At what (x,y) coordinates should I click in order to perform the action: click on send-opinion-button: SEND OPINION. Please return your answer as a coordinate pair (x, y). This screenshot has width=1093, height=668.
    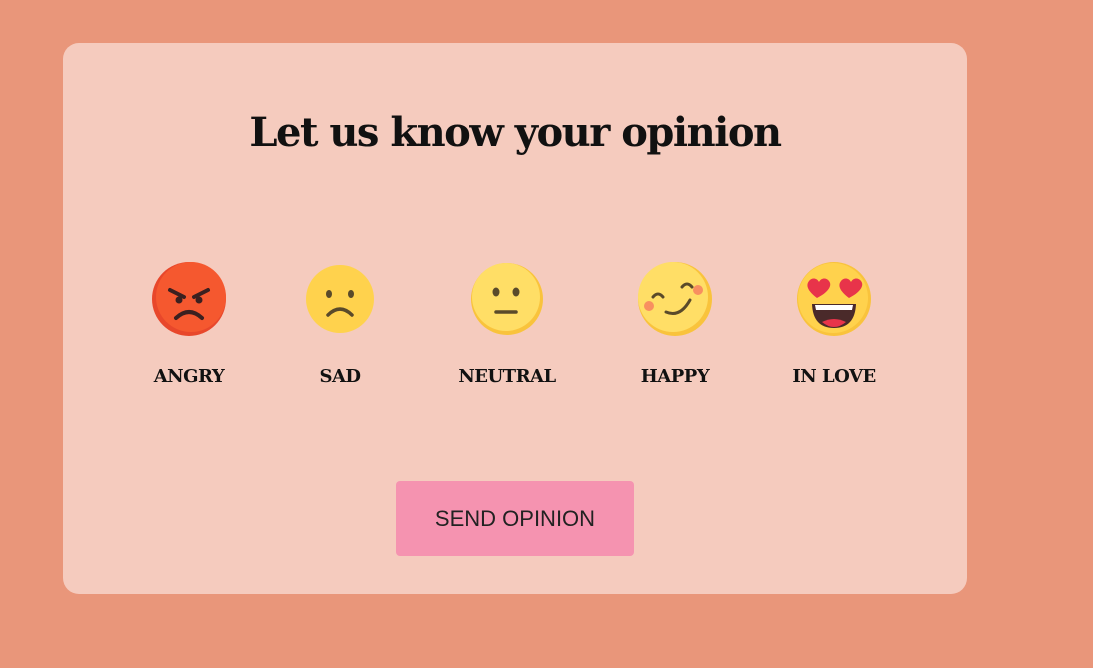
    Looking at the image, I should click on (515, 518).